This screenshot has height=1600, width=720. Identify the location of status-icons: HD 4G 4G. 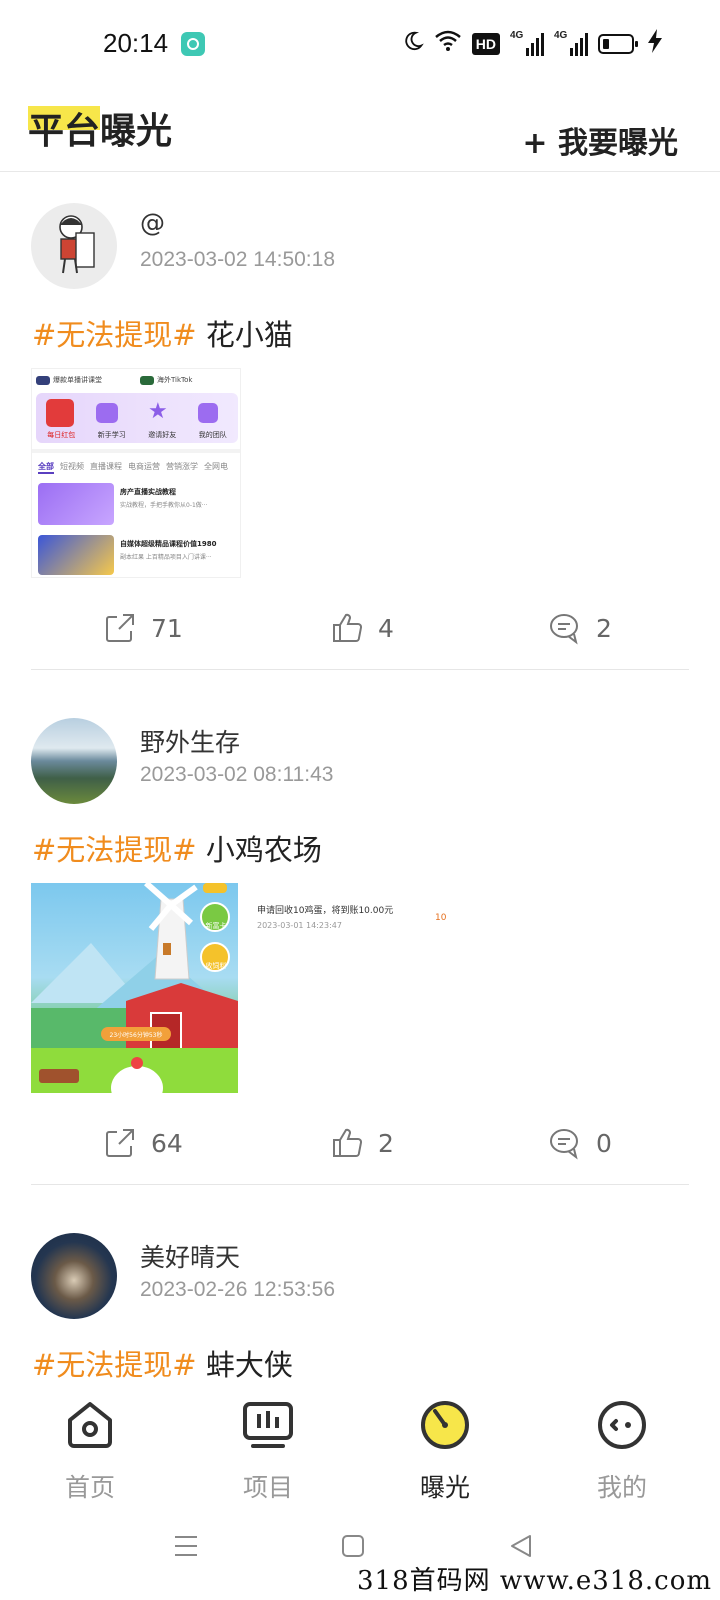
(532, 44).